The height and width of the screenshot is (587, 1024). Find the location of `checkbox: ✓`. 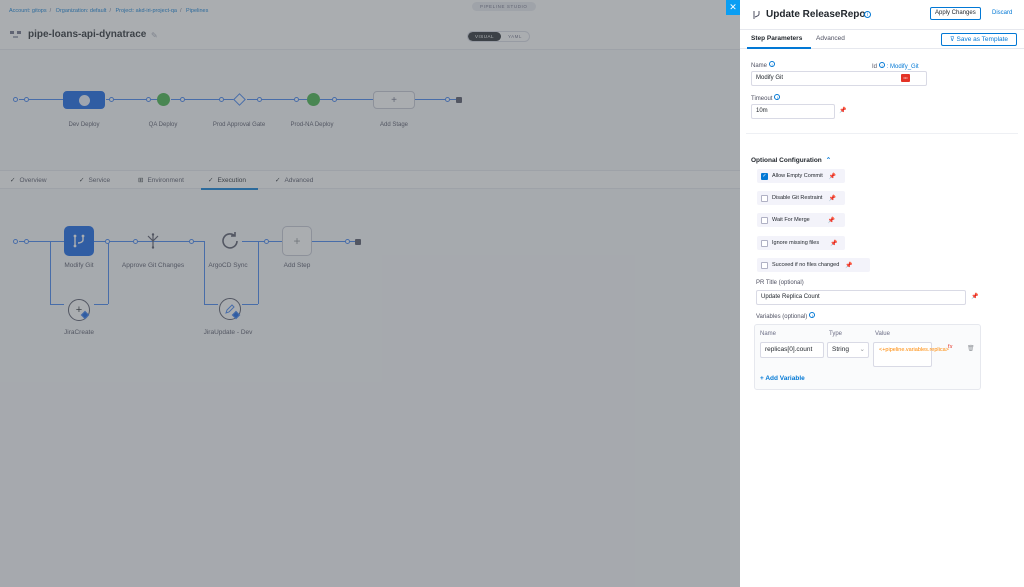

checkbox: ✓ is located at coordinates (764, 176).